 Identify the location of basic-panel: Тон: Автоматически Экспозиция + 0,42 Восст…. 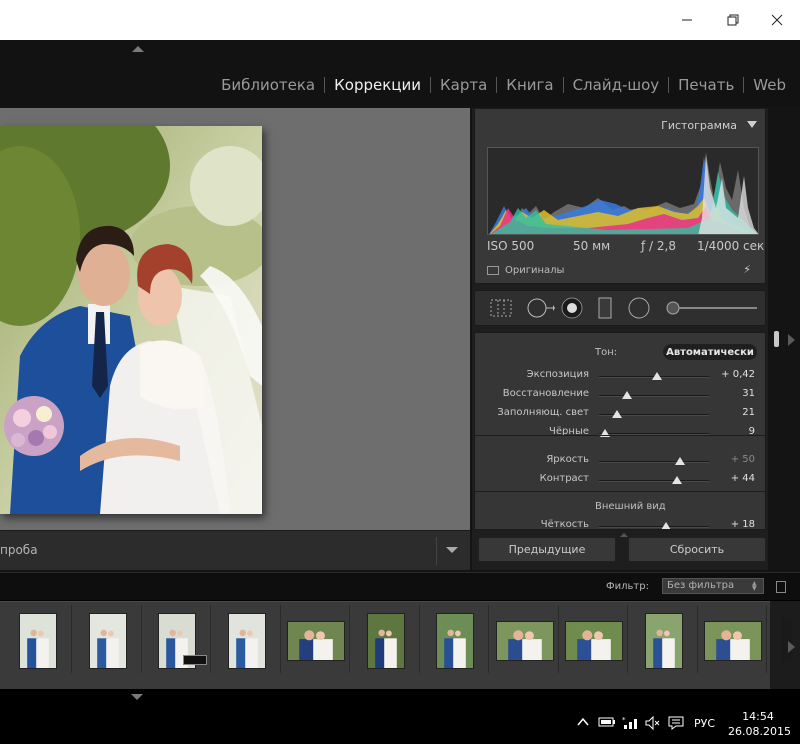
(620, 431).